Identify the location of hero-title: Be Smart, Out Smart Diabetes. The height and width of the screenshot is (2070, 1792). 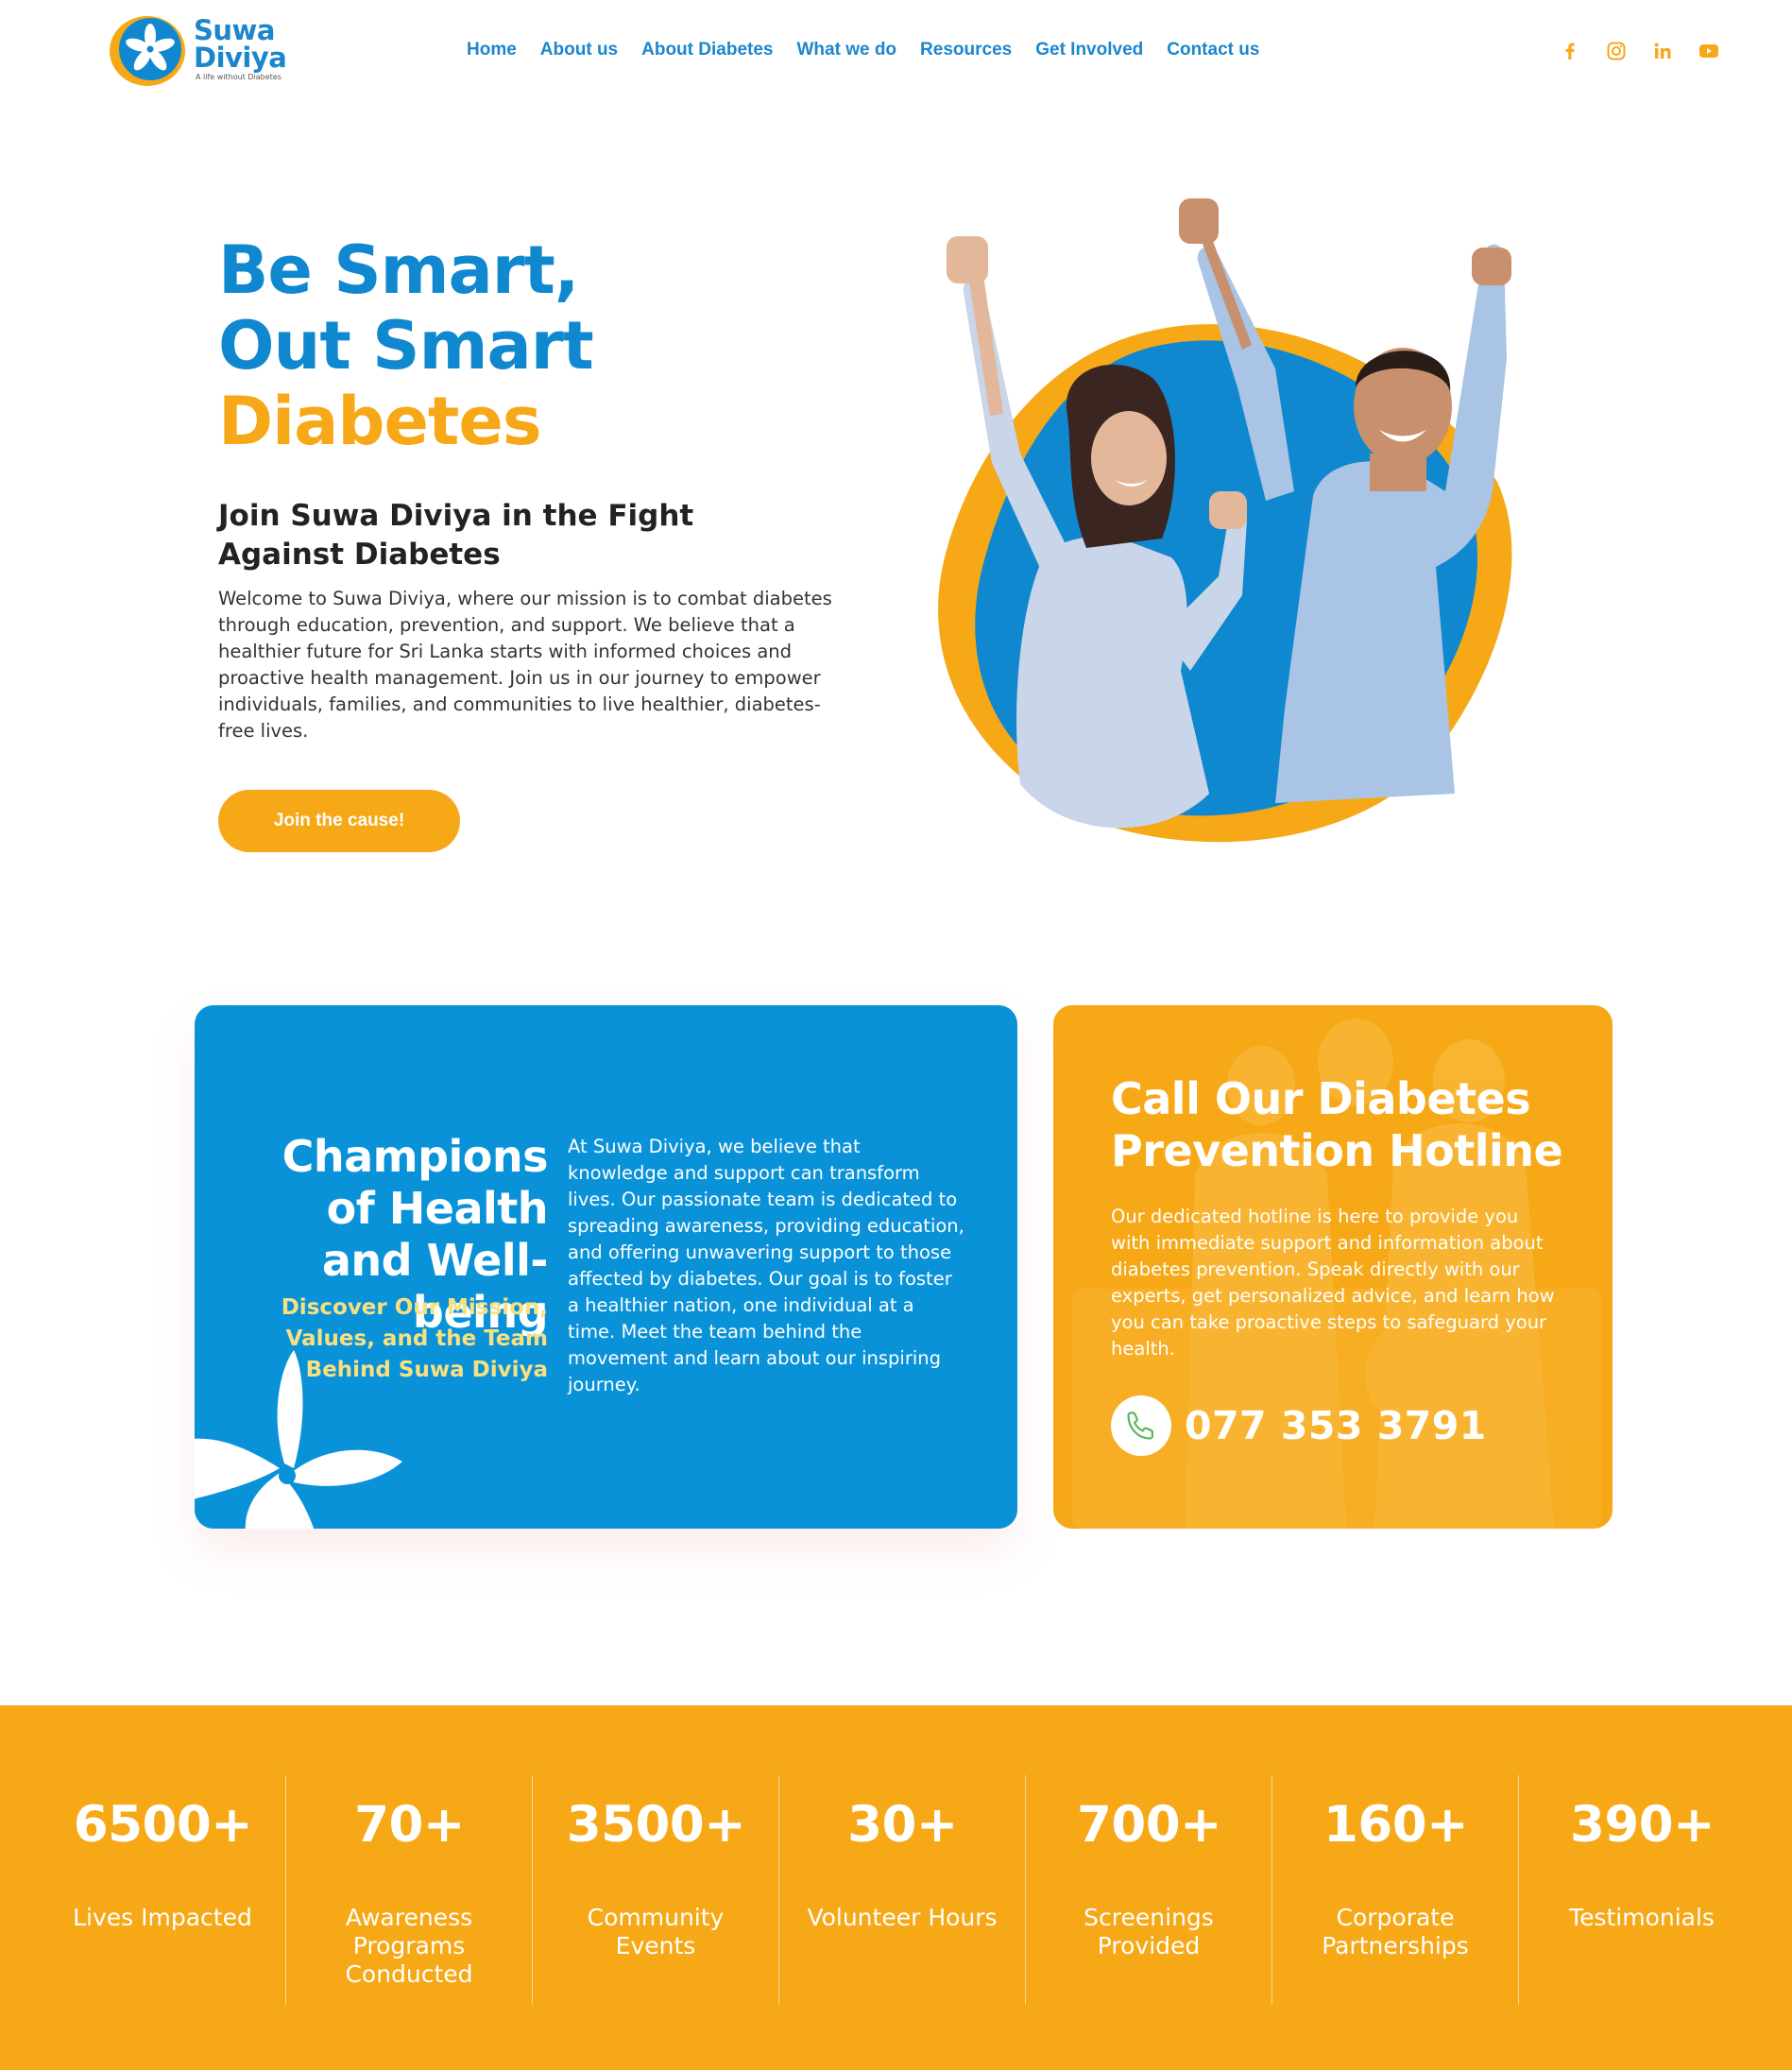
(406, 346).